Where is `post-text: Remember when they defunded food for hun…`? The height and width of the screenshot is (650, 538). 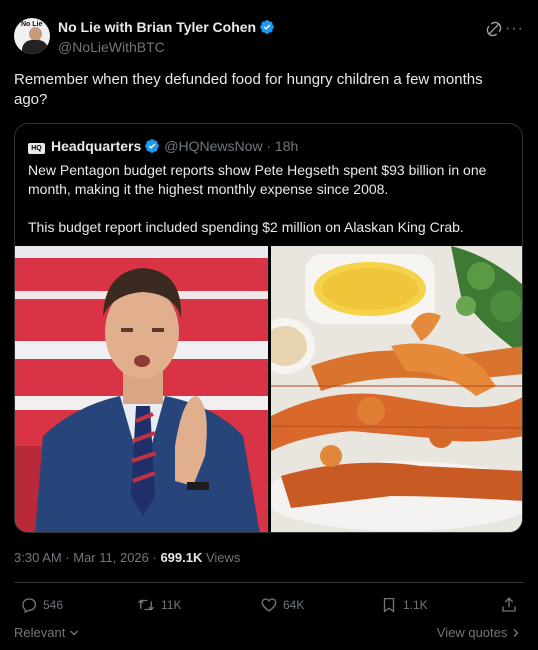 post-text: Remember when they defunded food for hun… is located at coordinates (248, 89).